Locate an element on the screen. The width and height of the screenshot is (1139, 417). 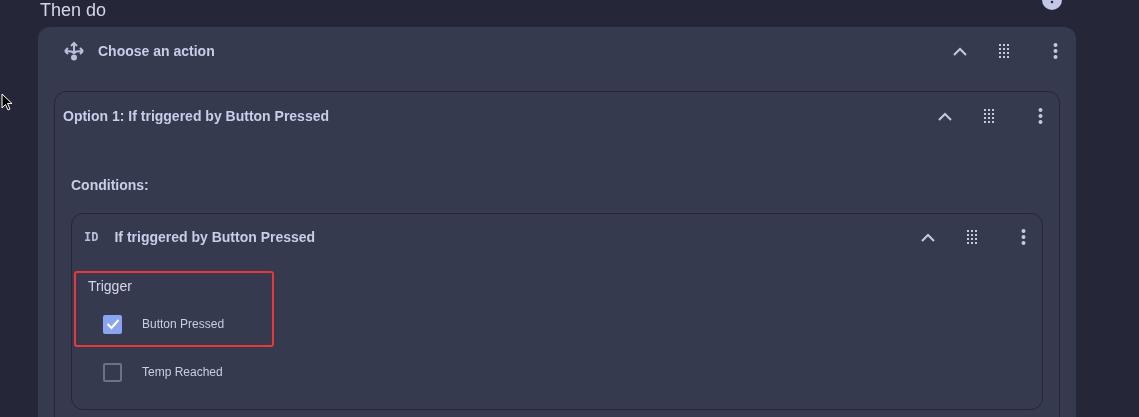
conditions-label: Conditions: is located at coordinates (110, 185).